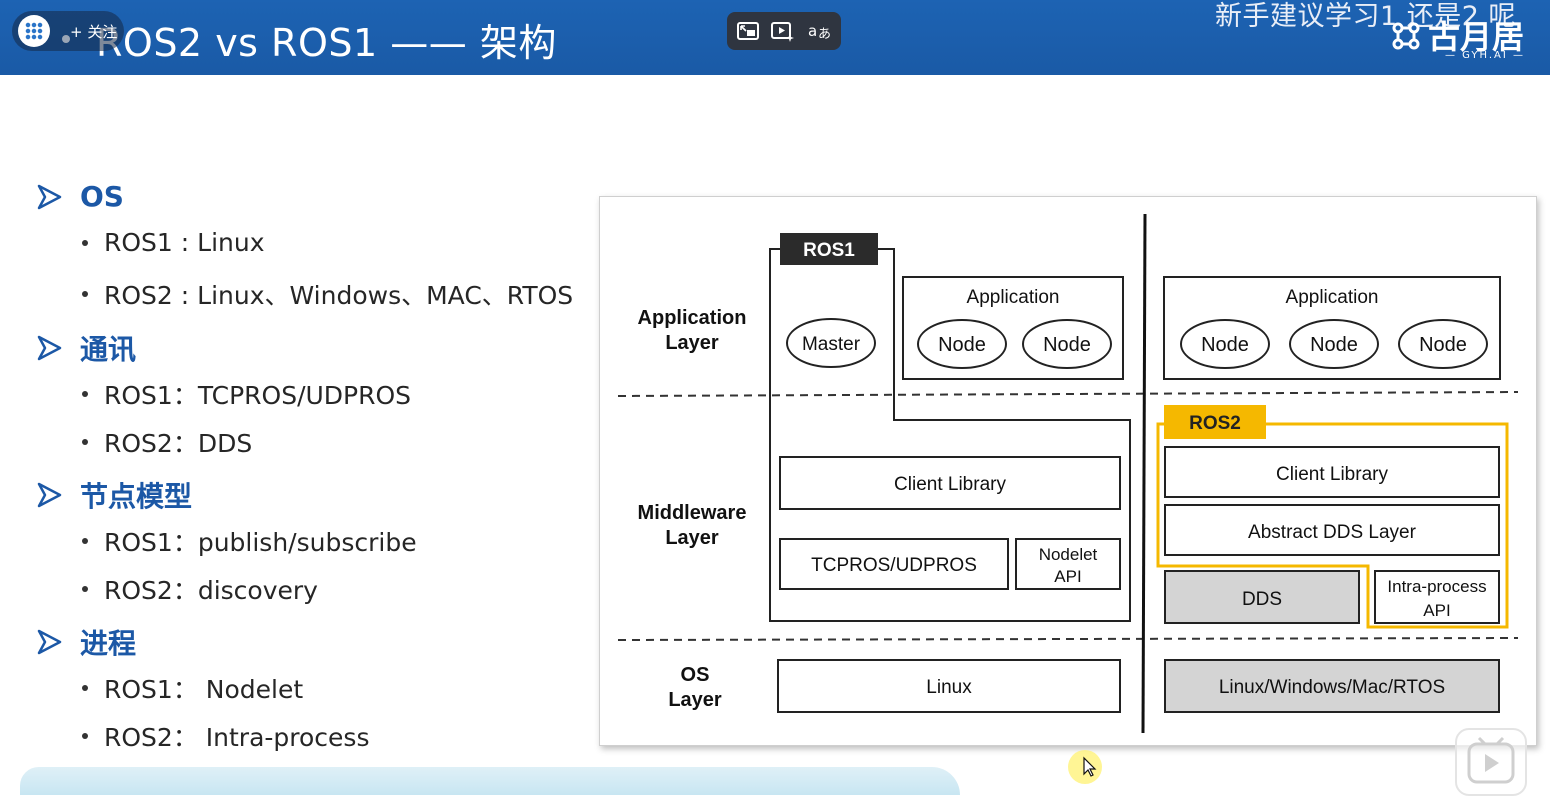  Describe the element at coordinates (1262, 599) in the screenshot. I see `ros2-dds-label: DDS` at that location.